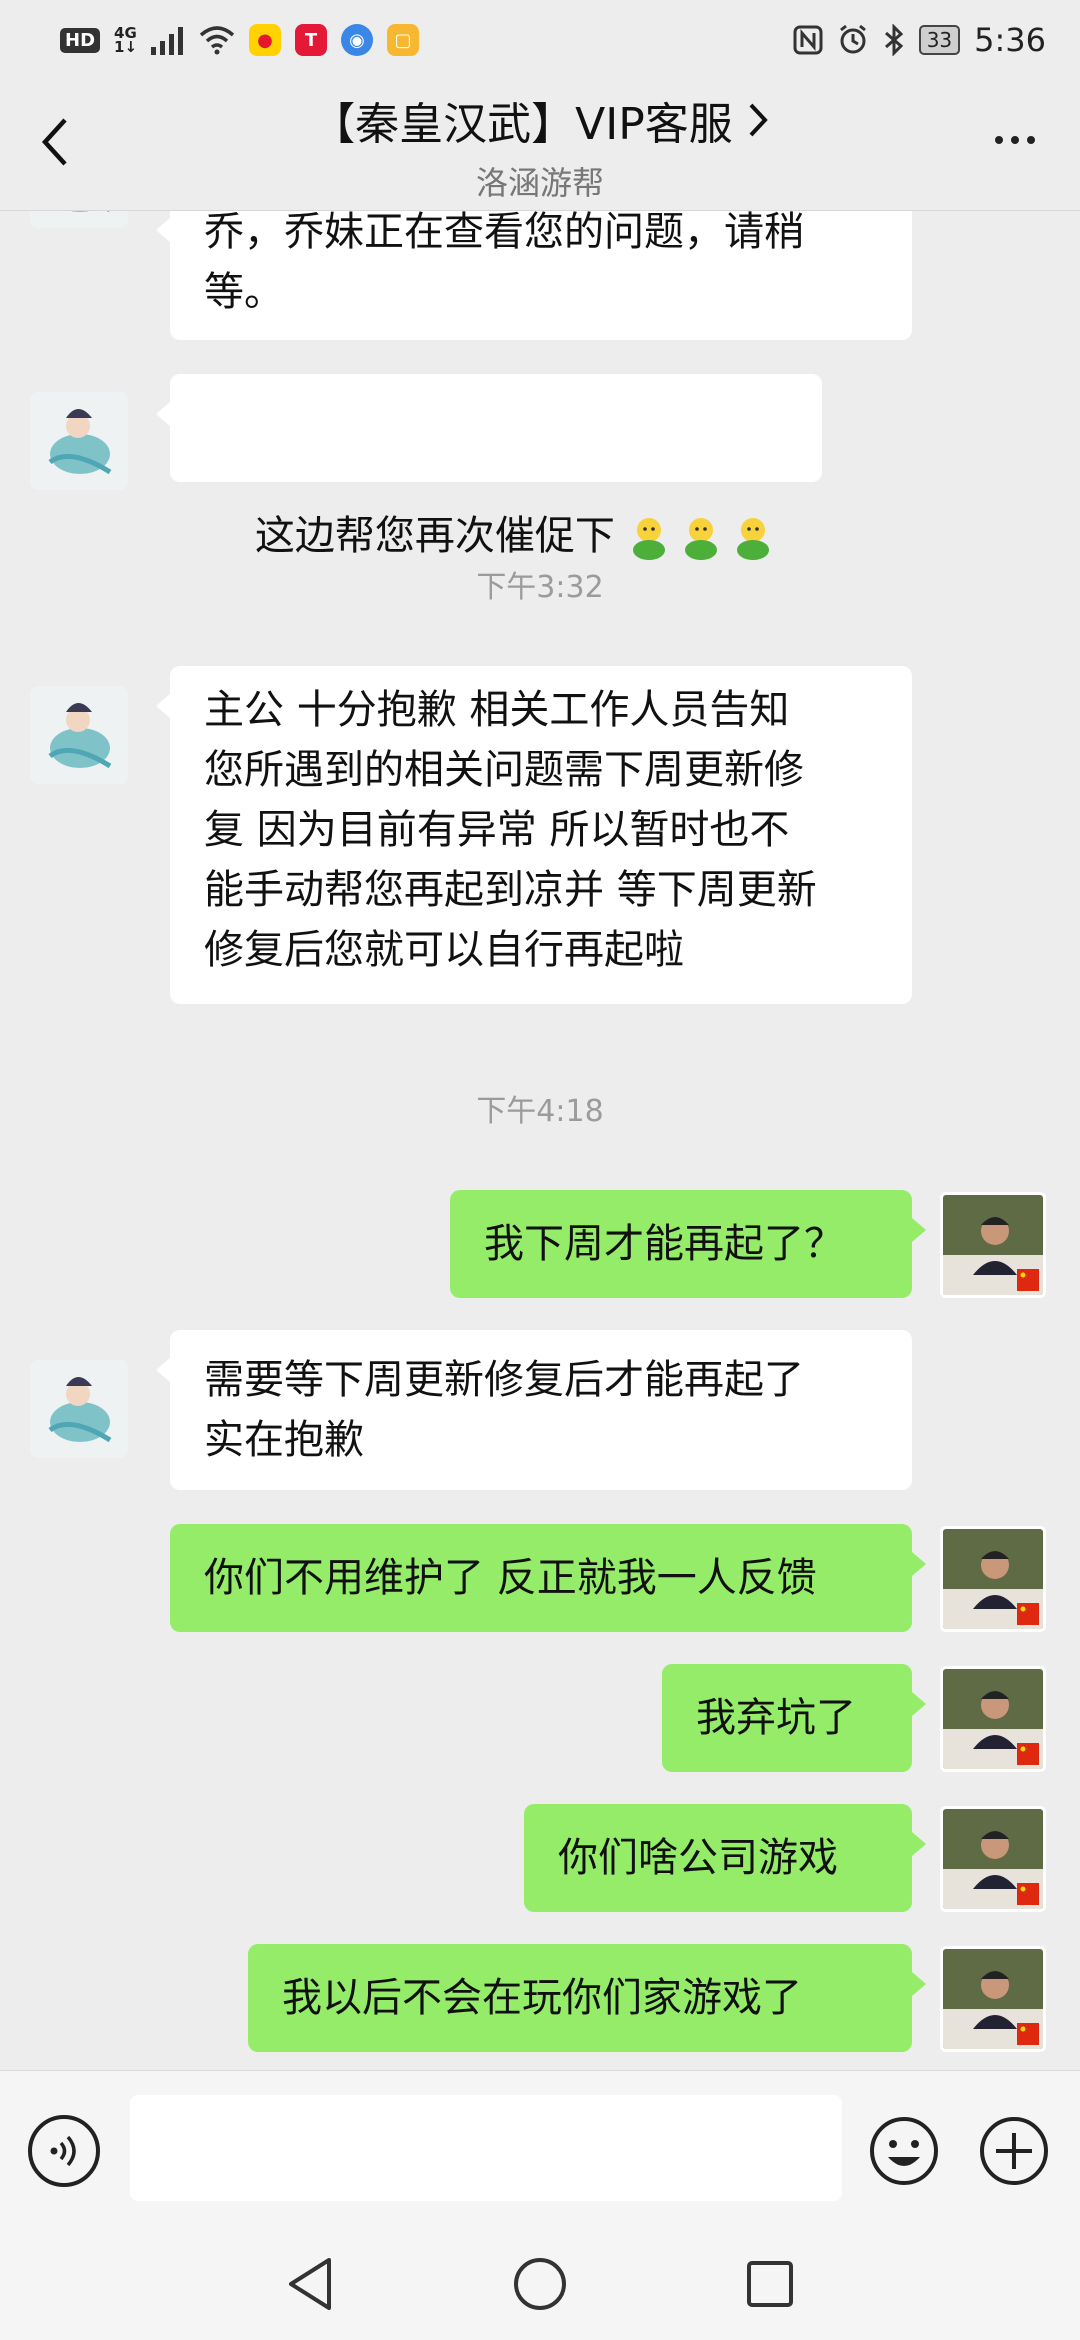 Image resolution: width=1080 pixels, height=2340 pixels. I want to click on more-options-button, so click(1015, 140).